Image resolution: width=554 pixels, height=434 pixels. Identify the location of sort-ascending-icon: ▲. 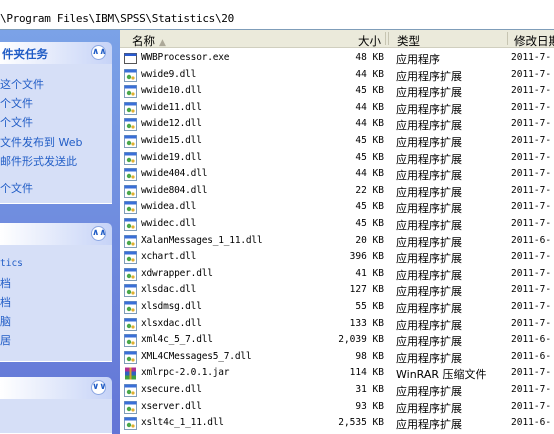
(162, 43).